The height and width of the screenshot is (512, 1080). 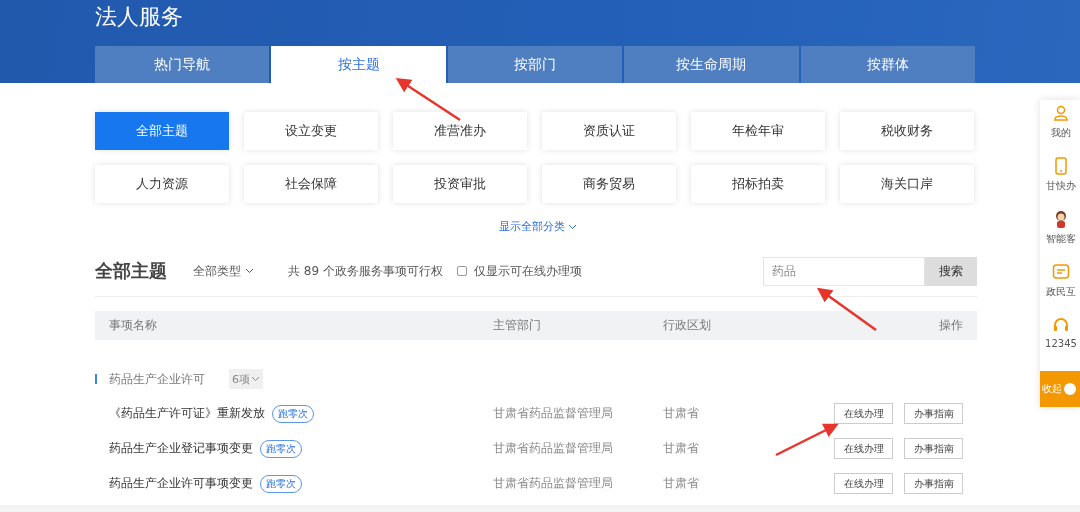 I want to click on category-button: 全部主题, so click(x=162, y=131).